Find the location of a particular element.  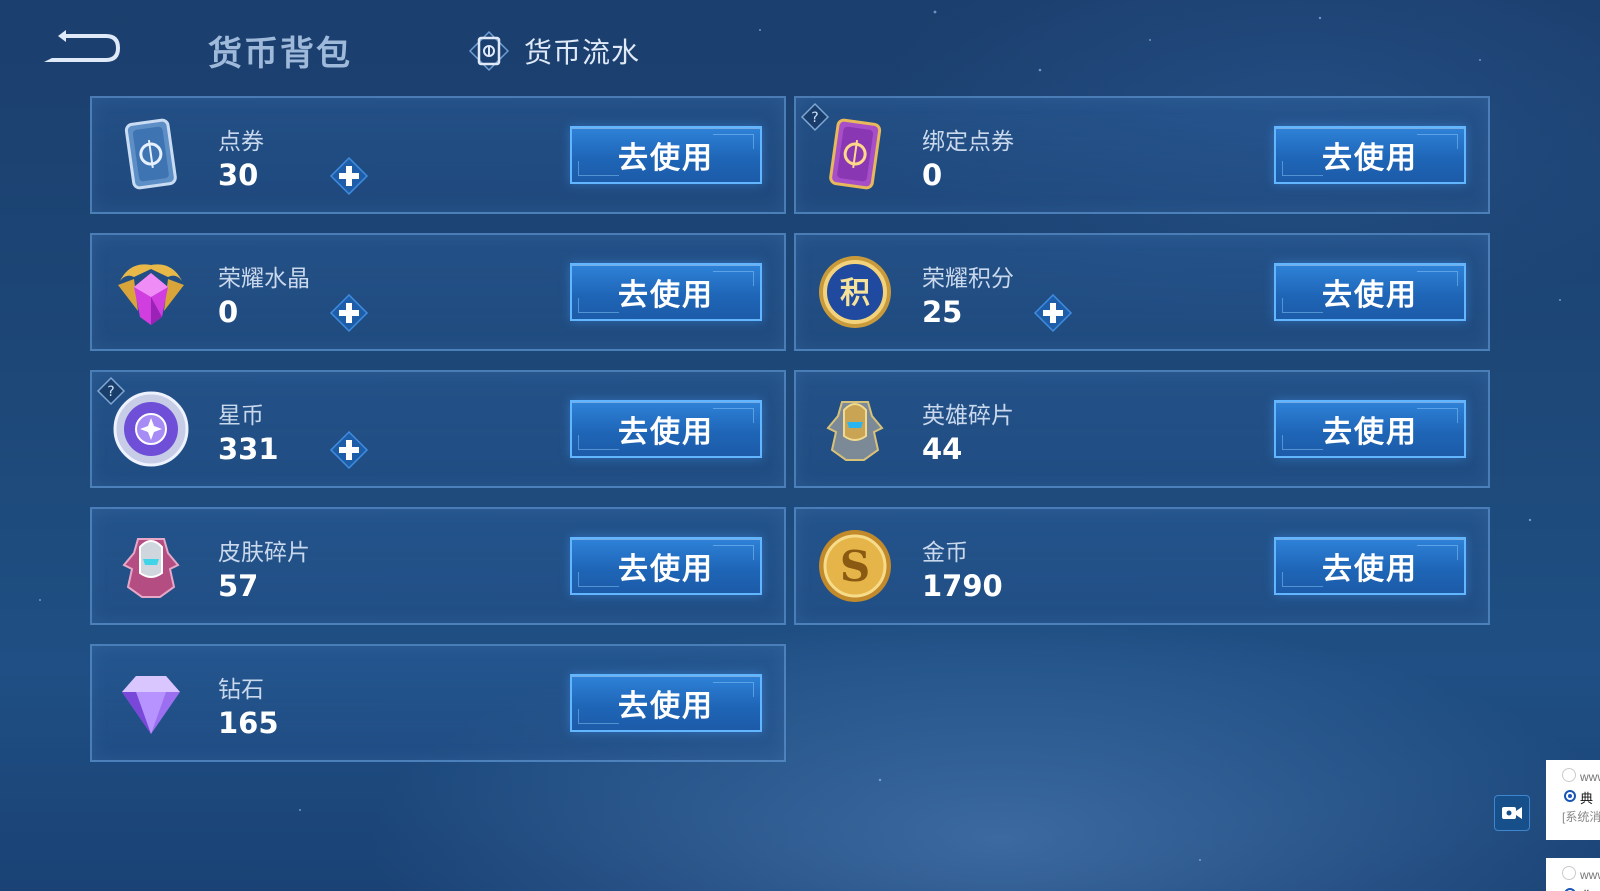

currency-name: 荣耀积分 is located at coordinates (968, 279).